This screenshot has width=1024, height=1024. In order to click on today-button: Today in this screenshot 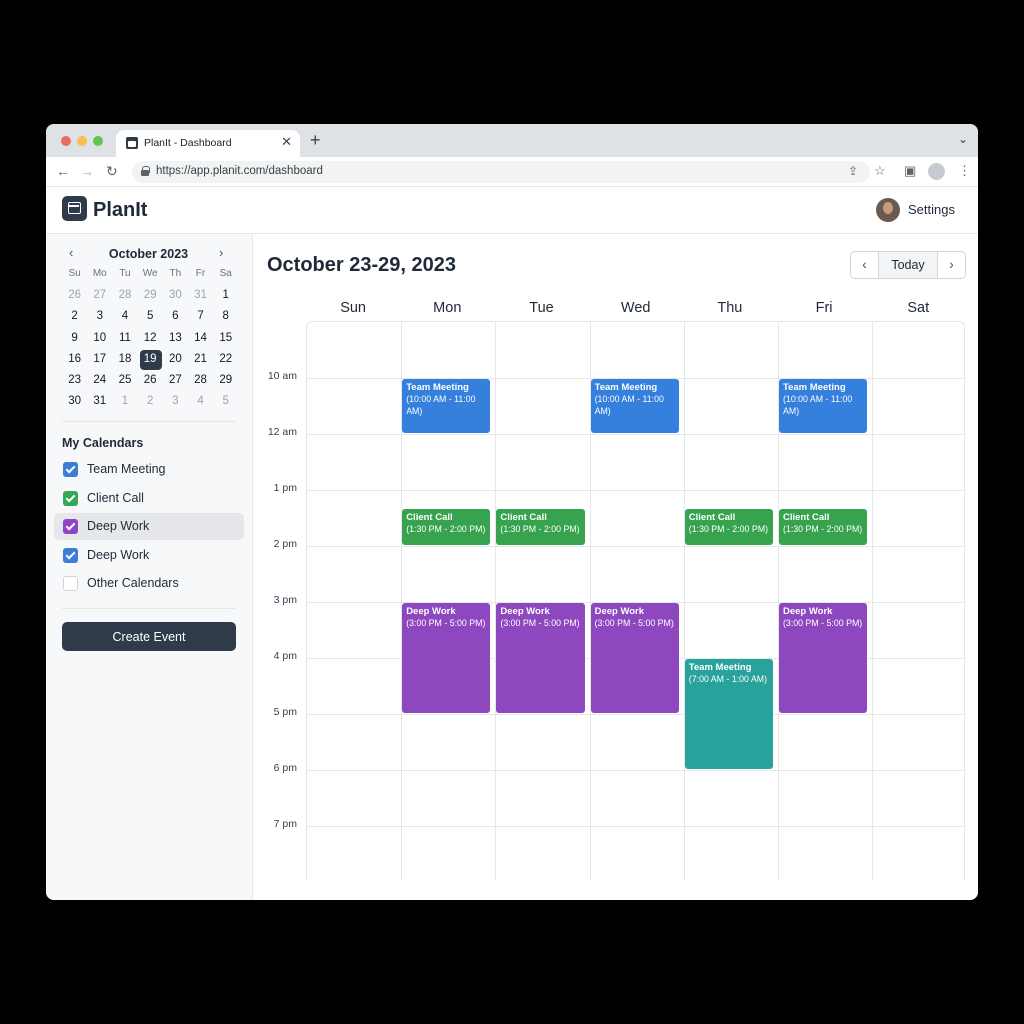, I will do `click(908, 265)`.